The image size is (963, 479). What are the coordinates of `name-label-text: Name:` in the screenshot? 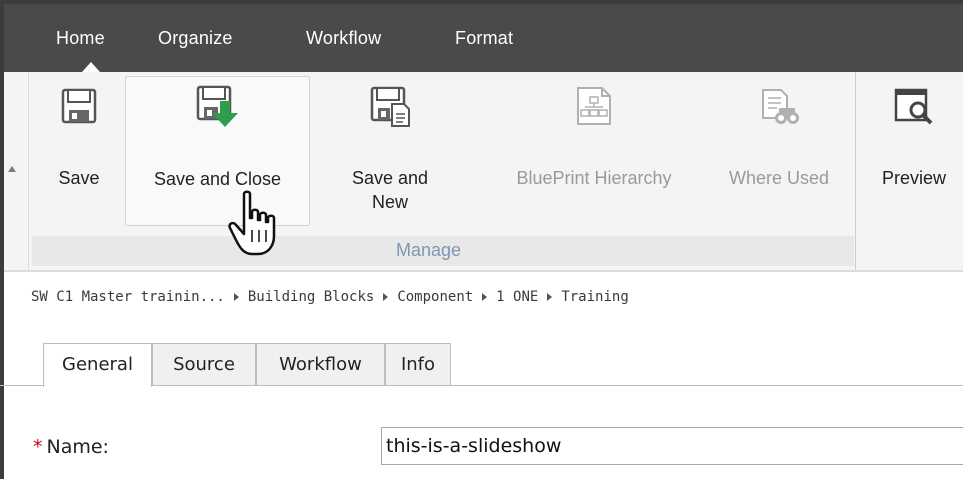 It's located at (77, 447).